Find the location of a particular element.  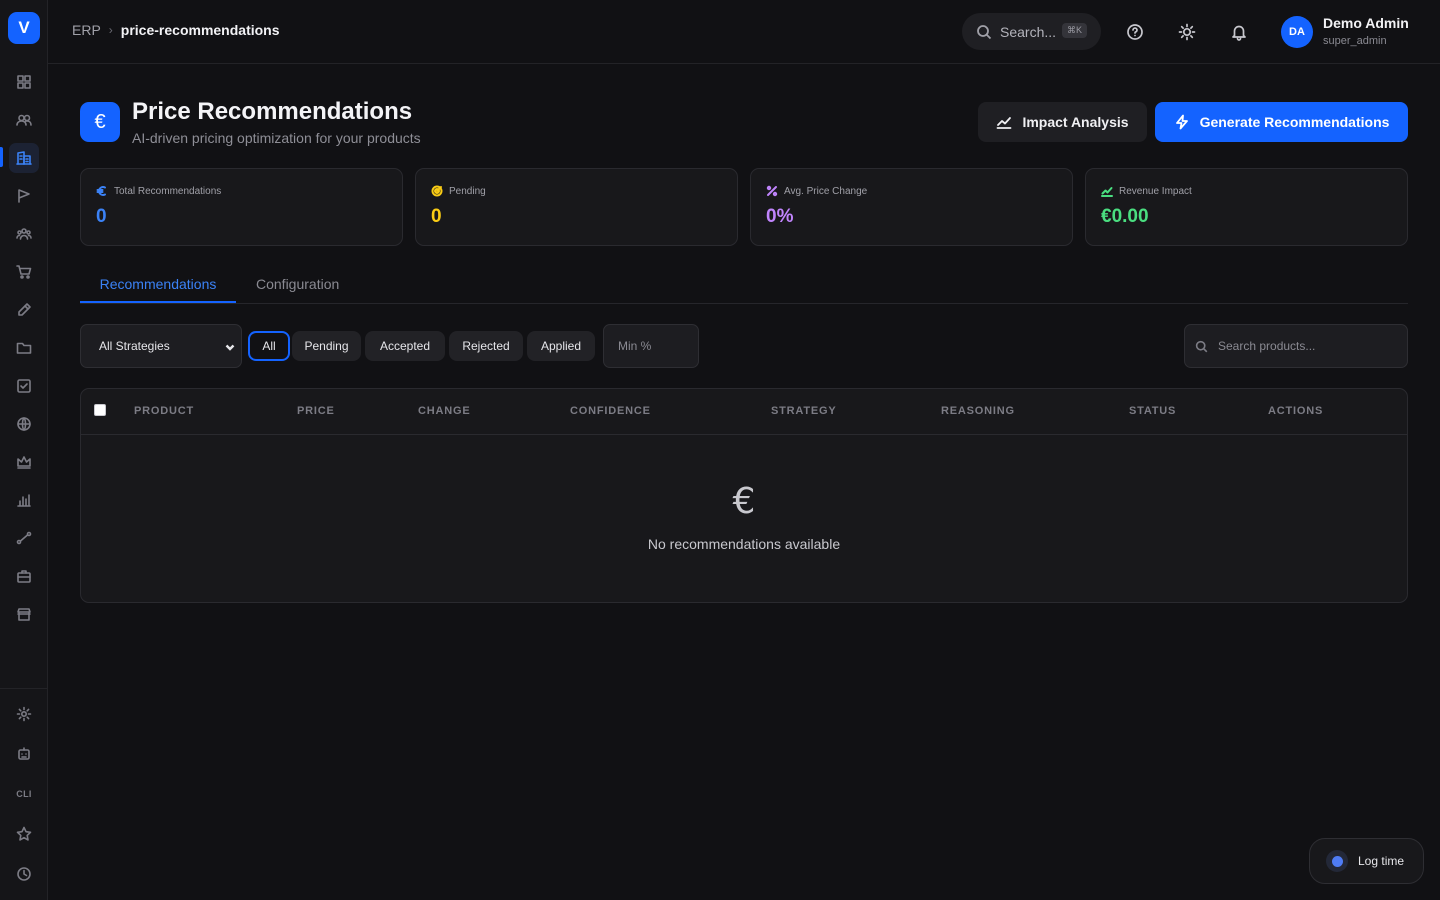

tab-configuration: Configuration is located at coordinates (297, 284).